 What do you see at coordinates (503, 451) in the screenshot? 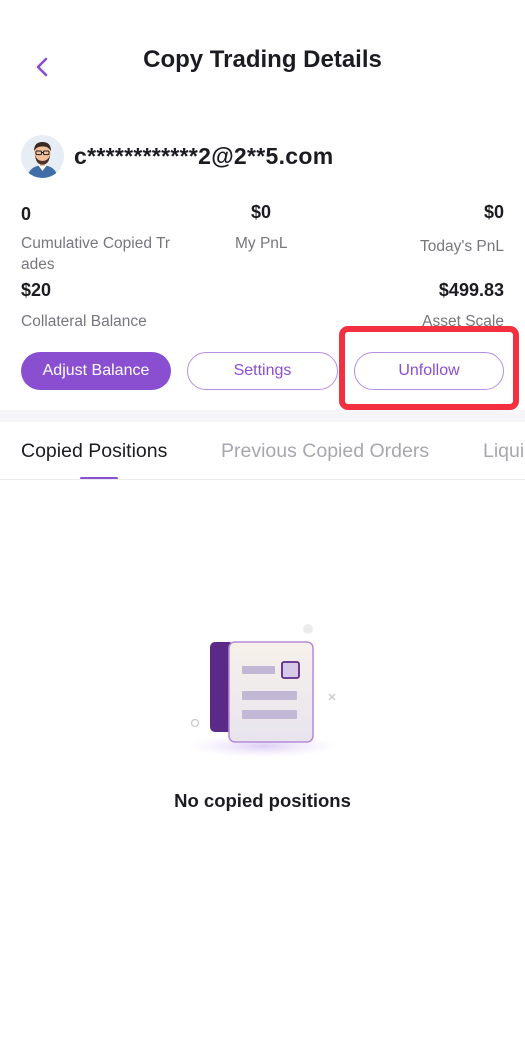
I see `tab-liquidations: Liqui` at bounding box center [503, 451].